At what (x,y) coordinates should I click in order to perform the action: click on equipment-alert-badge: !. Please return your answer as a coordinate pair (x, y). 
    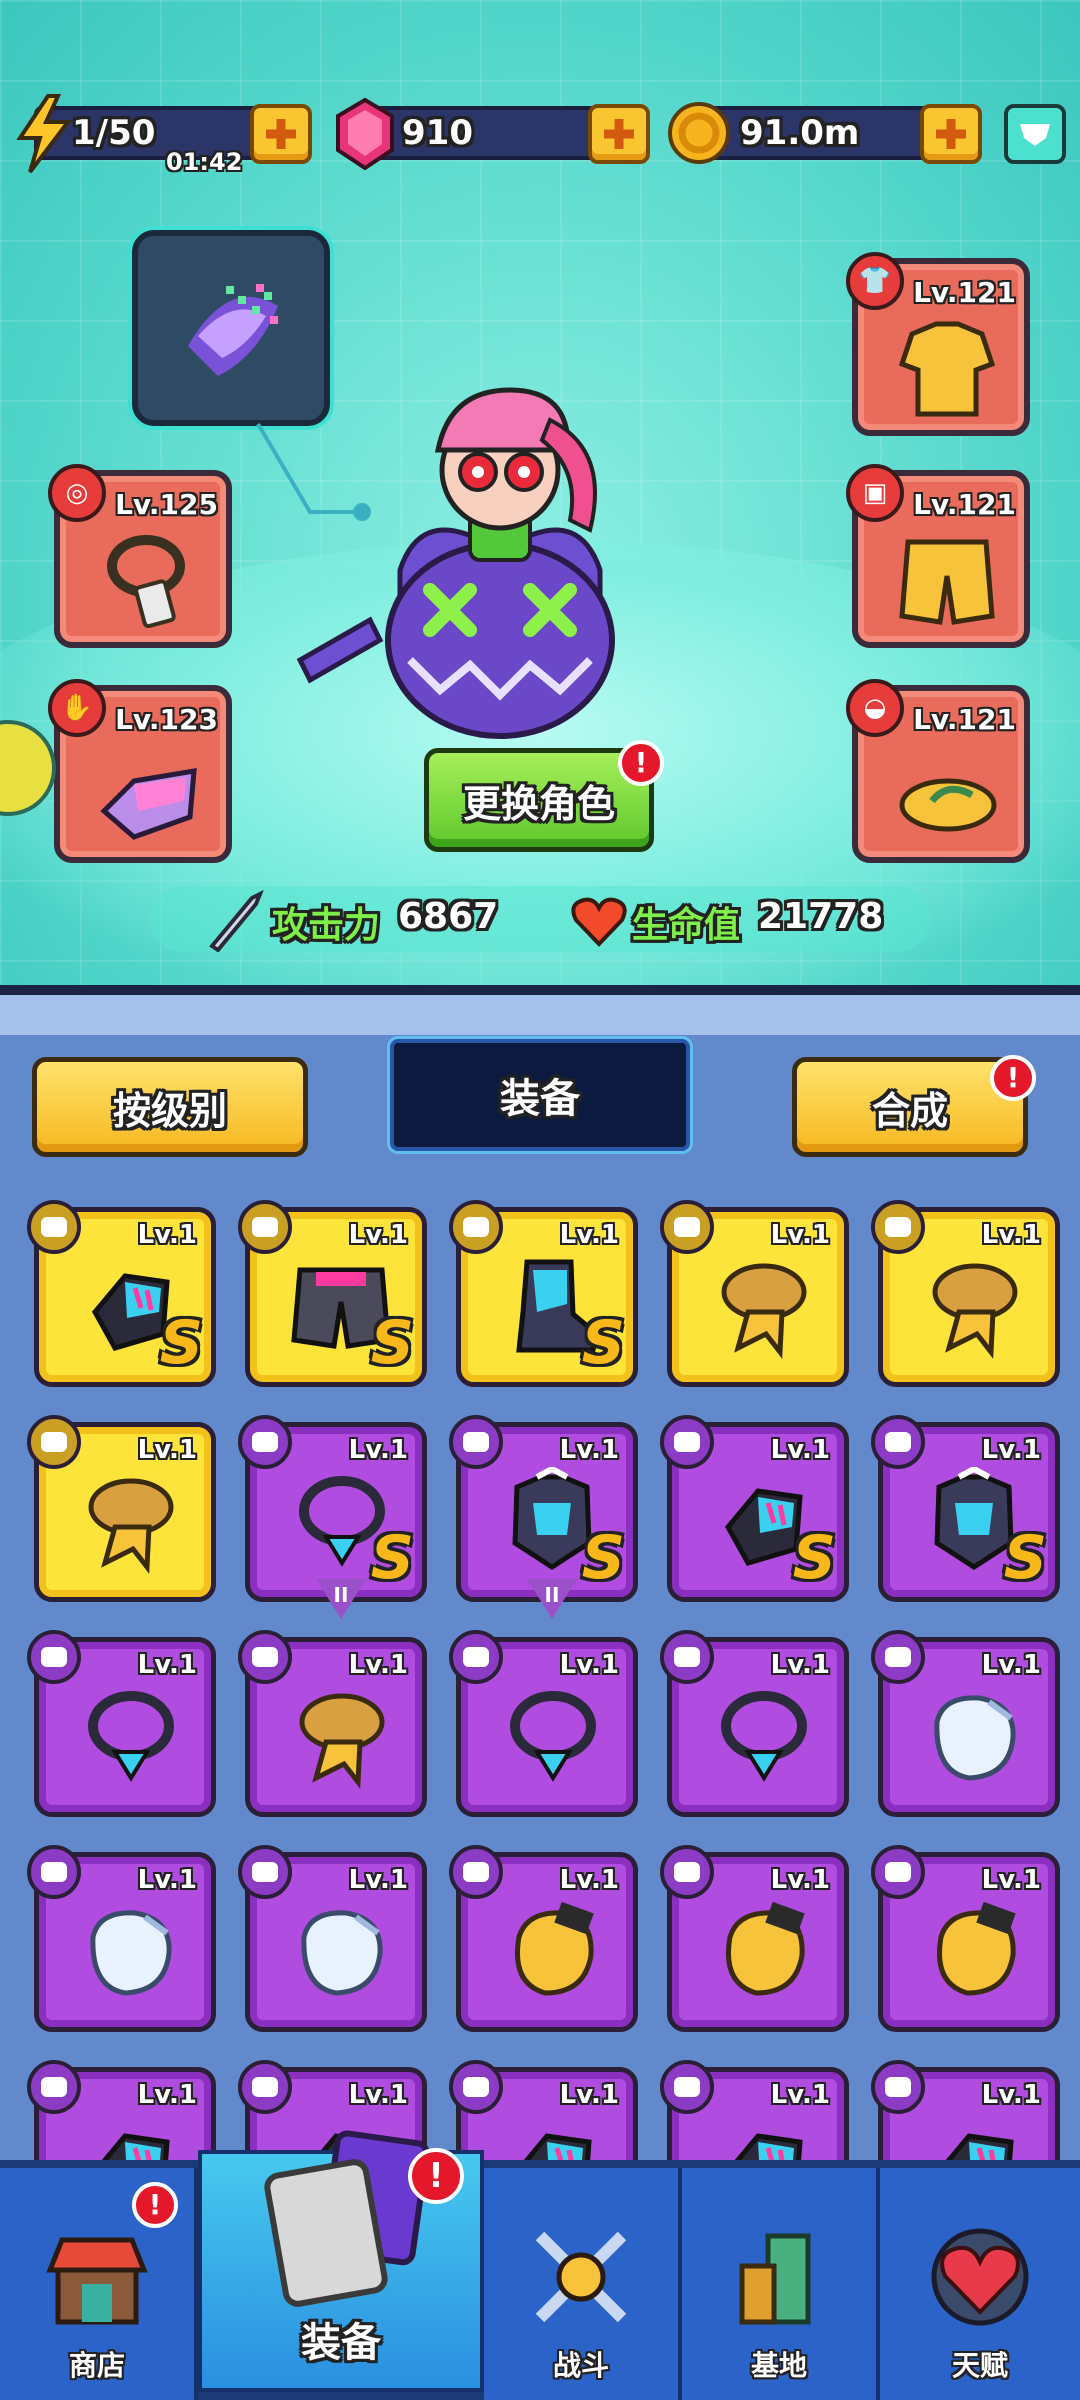
    Looking at the image, I should click on (436, 2176).